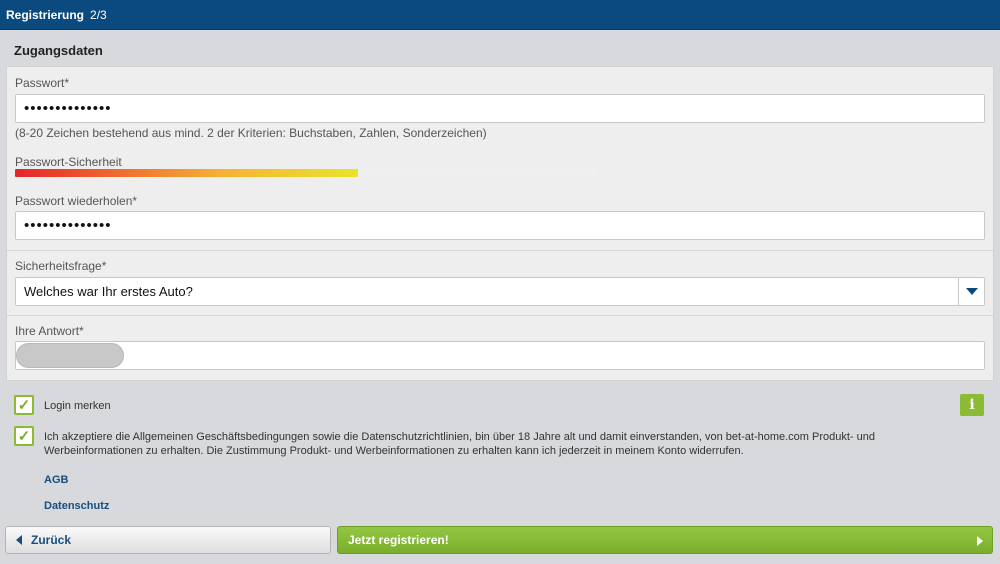 This screenshot has width=1000, height=564. I want to click on terms-checkbox: ✓, so click(24, 436).